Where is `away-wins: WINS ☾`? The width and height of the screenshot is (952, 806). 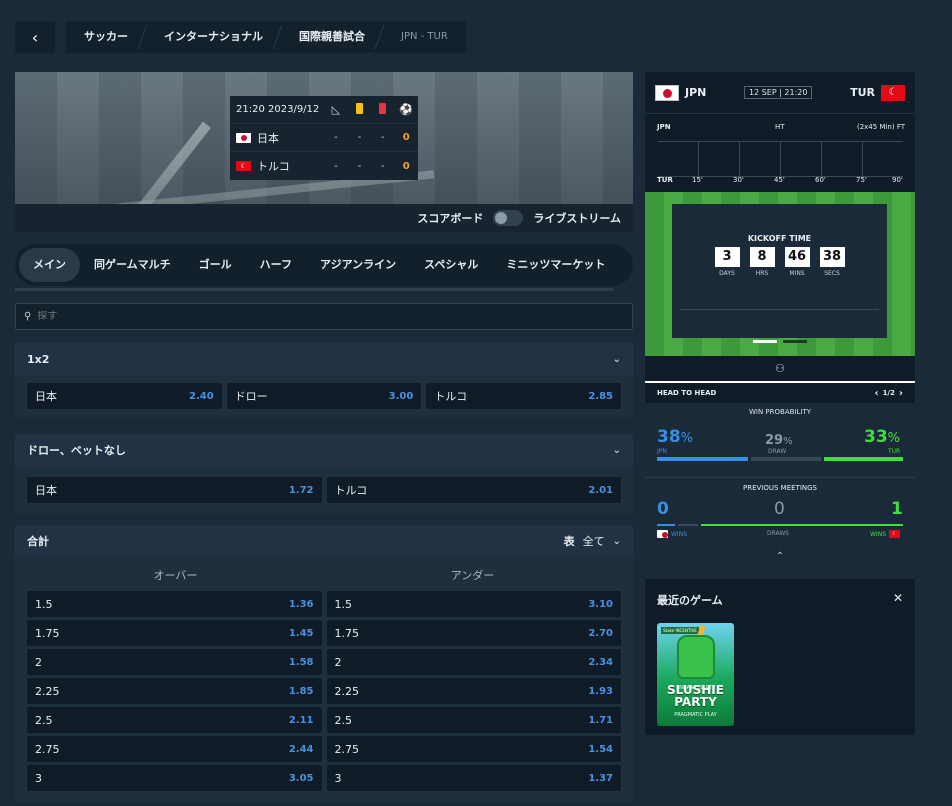
away-wins: WINS ☾ is located at coordinates (885, 534).